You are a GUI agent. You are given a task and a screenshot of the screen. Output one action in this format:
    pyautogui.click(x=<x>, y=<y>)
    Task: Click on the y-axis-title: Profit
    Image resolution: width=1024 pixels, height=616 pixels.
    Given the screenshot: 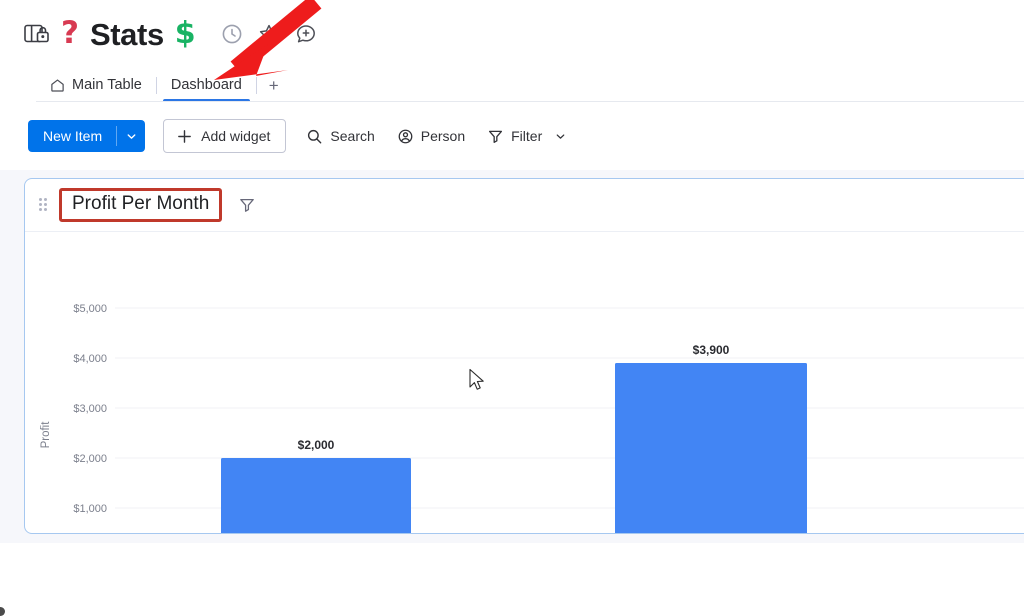 What is the action you would take?
    pyautogui.click(x=46, y=435)
    